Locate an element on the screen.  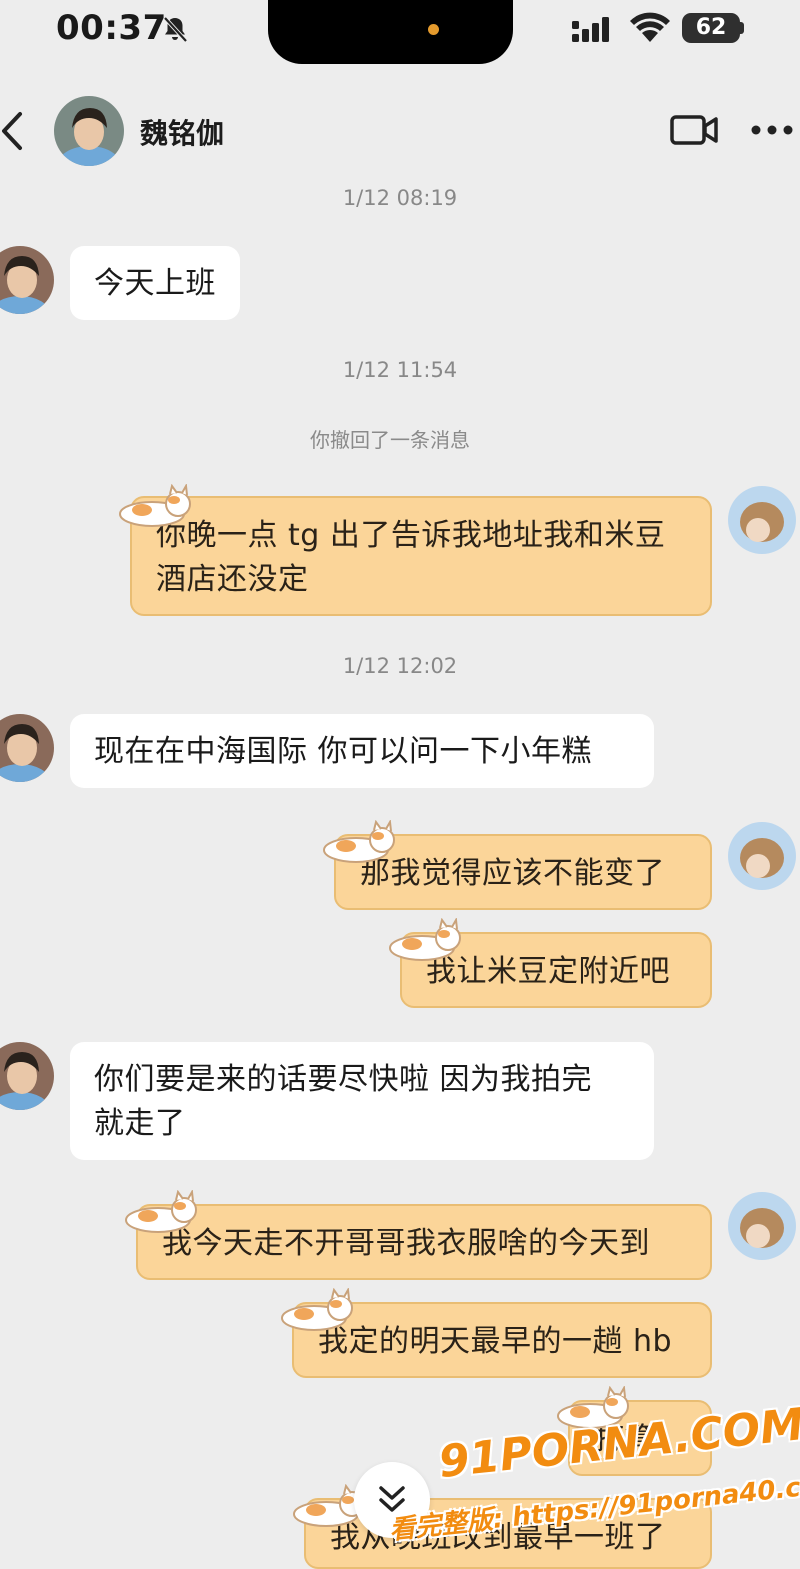
timestamp: 1/12 08:19 is located at coordinates (400, 198).